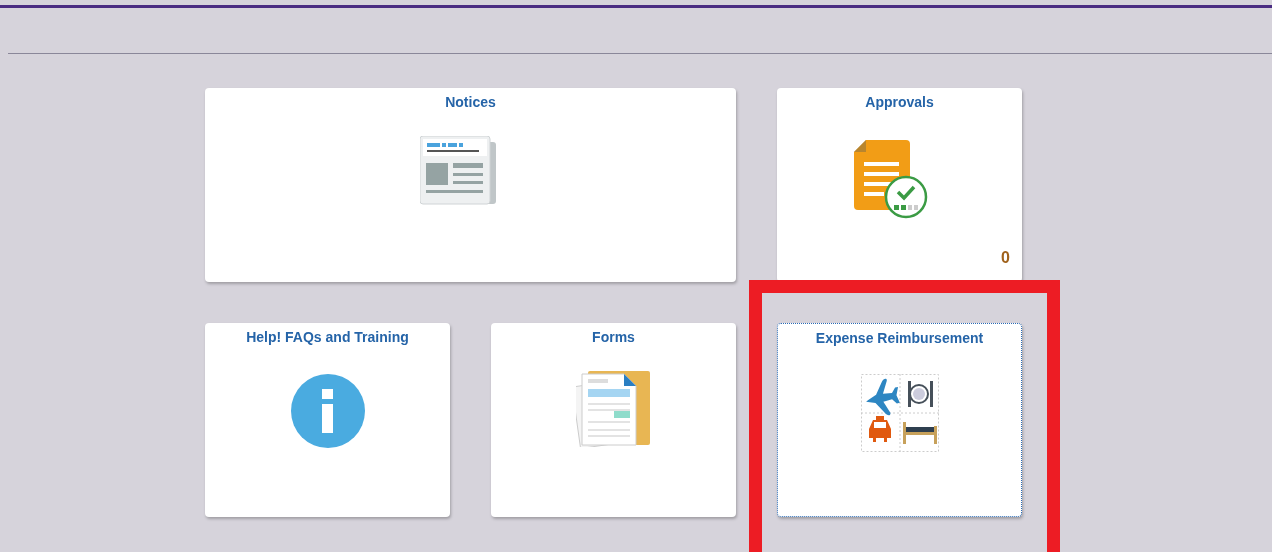 This screenshot has width=1272, height=552. Describe the element at coordinates (1005, 258) in the screenshot. I see `count-label: 0` at that location.